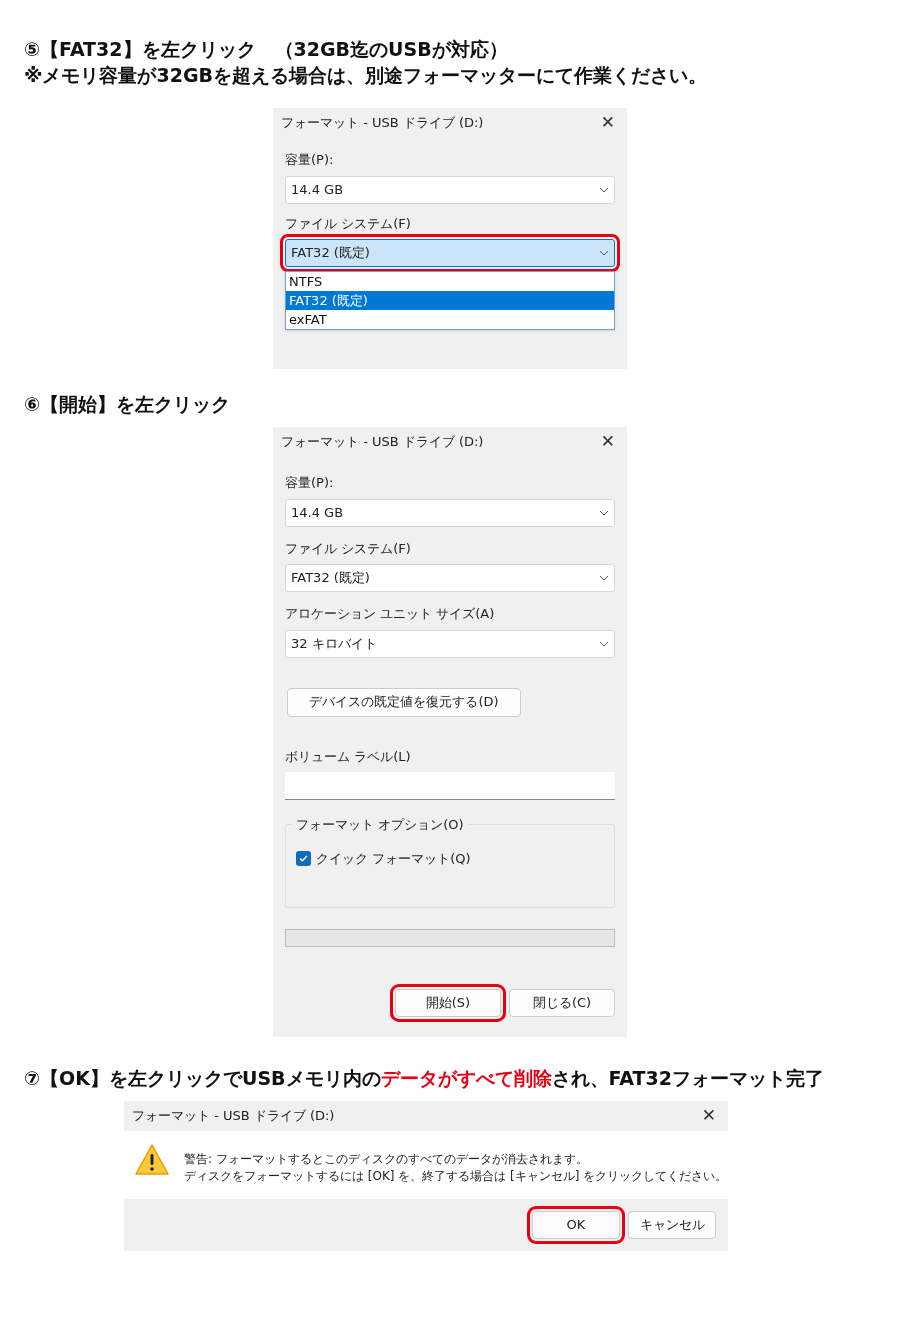  What do you see at coordinates (128, 404) in the screenshot?
I see `step-heading: ⑥【開始】を左クリック` at bounding box center [128, 404].